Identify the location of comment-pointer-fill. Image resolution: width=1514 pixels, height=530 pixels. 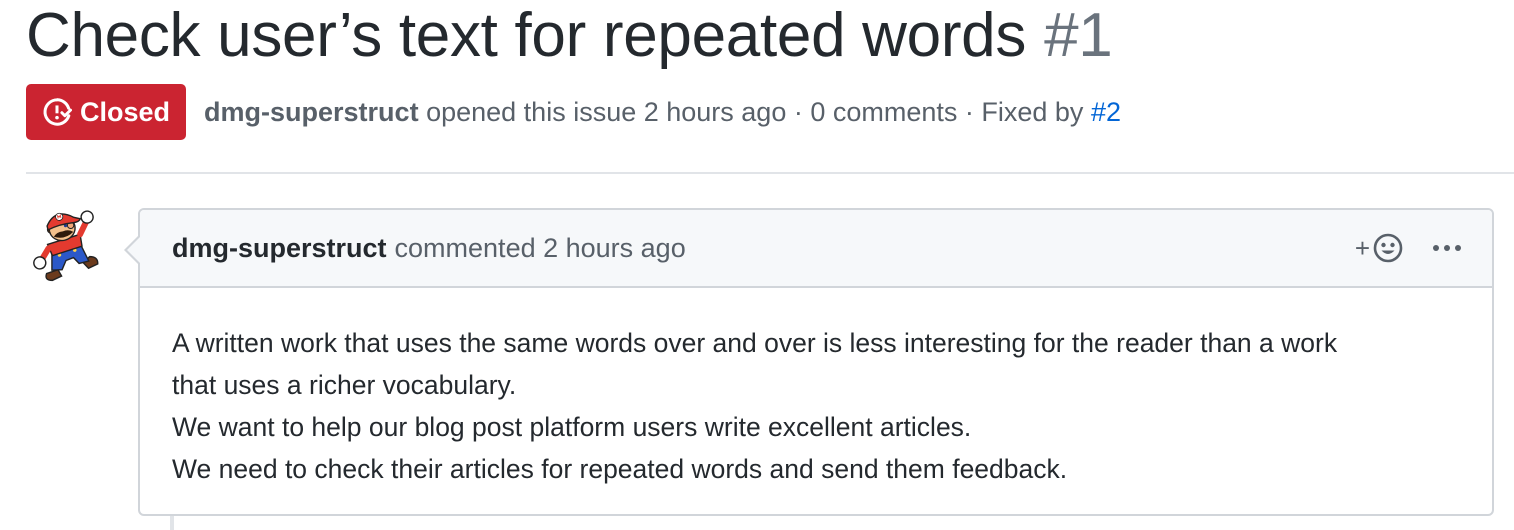
(134, 250).